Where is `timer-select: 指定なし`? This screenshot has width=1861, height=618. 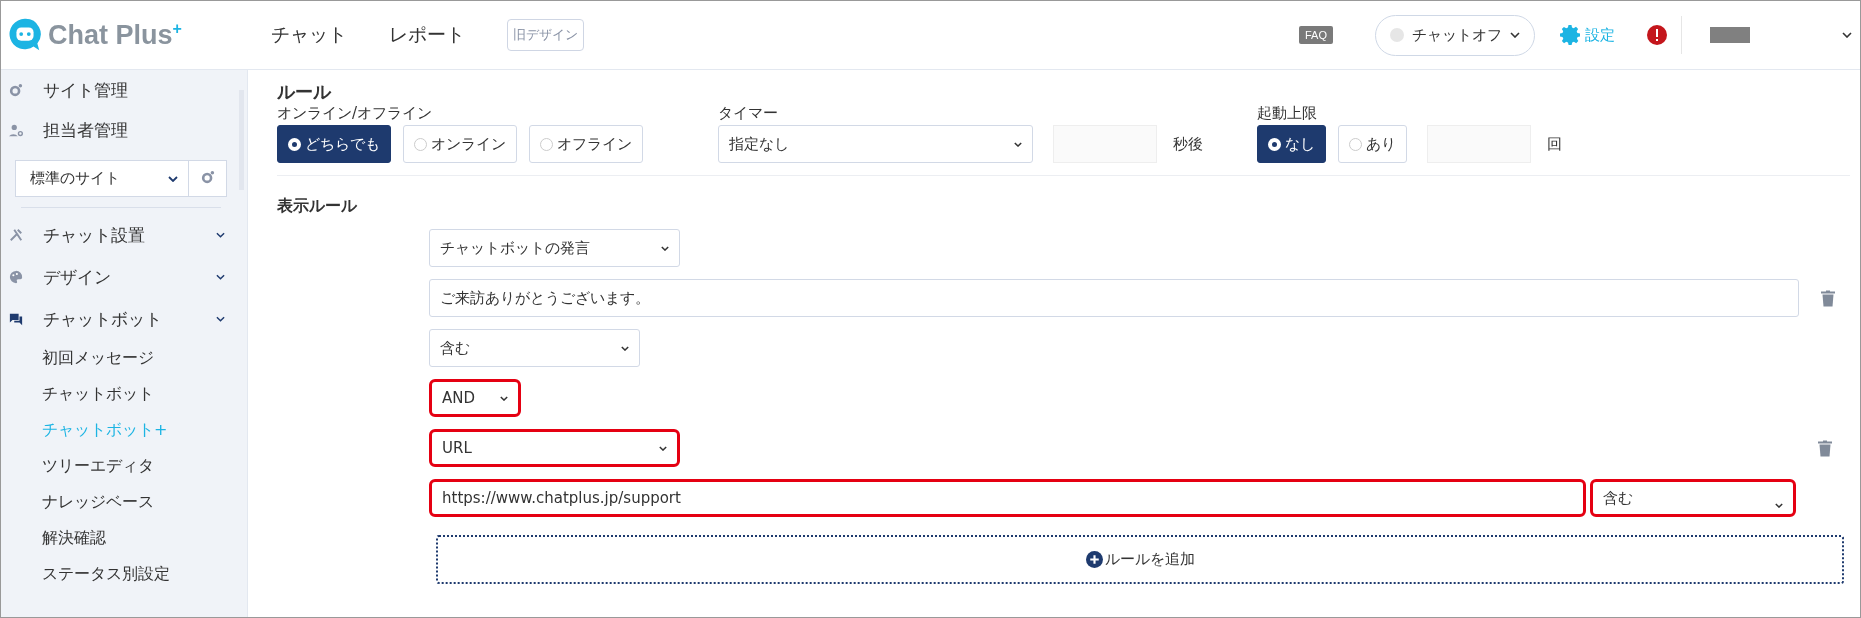 timer-select: 指定なし is located at coordinates (875, 144).